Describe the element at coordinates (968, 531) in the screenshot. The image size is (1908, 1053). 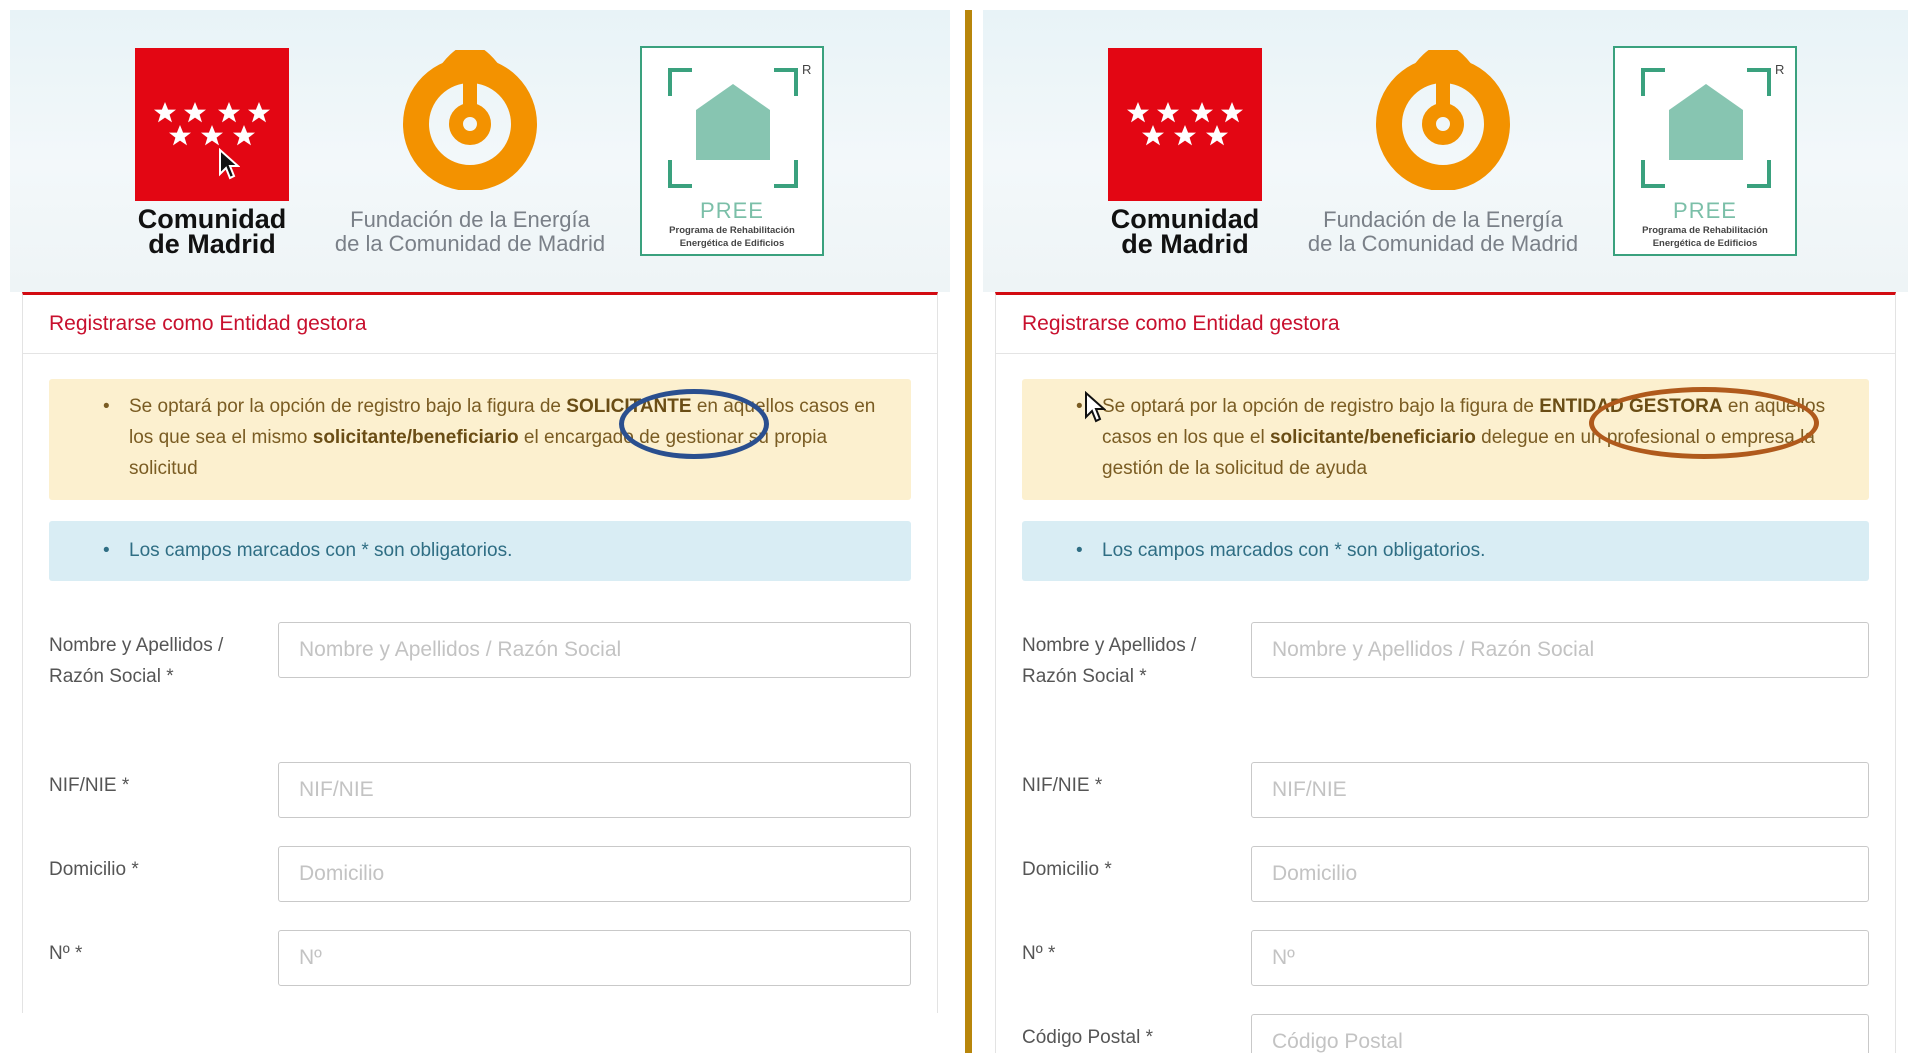
I see `panel-divider` at that location.